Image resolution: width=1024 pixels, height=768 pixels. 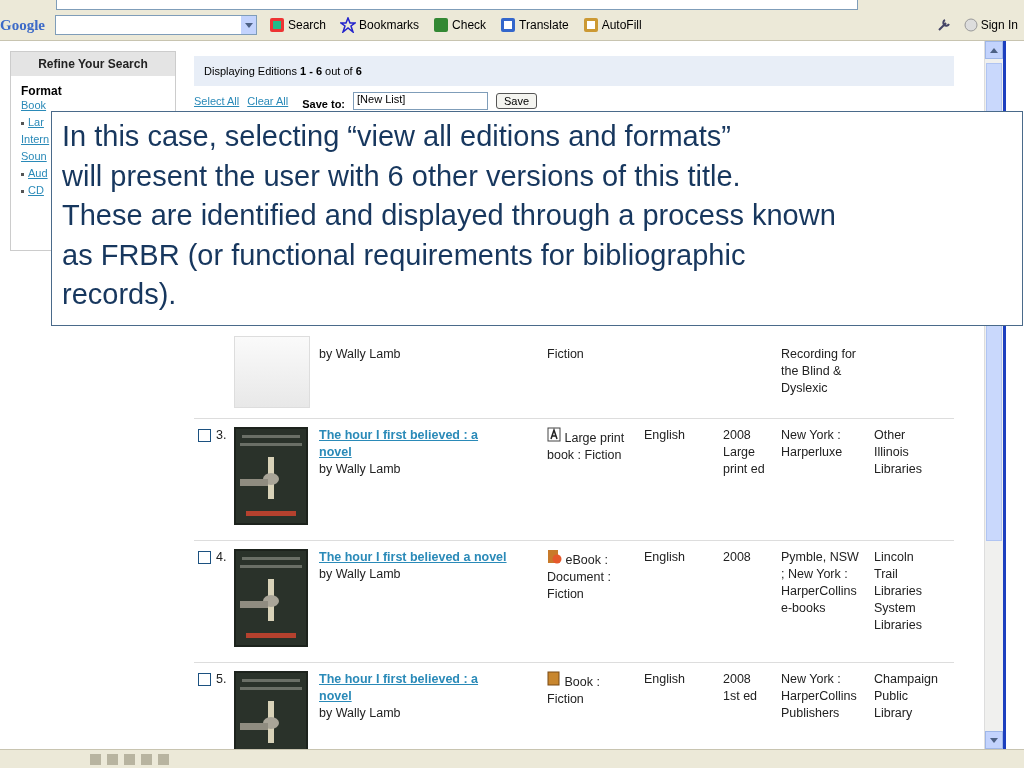 What do you see at coordinates (380, 25) in the screenshot?
I see `toolbar-button: Bookmarks` at bounding box center [380, 25].